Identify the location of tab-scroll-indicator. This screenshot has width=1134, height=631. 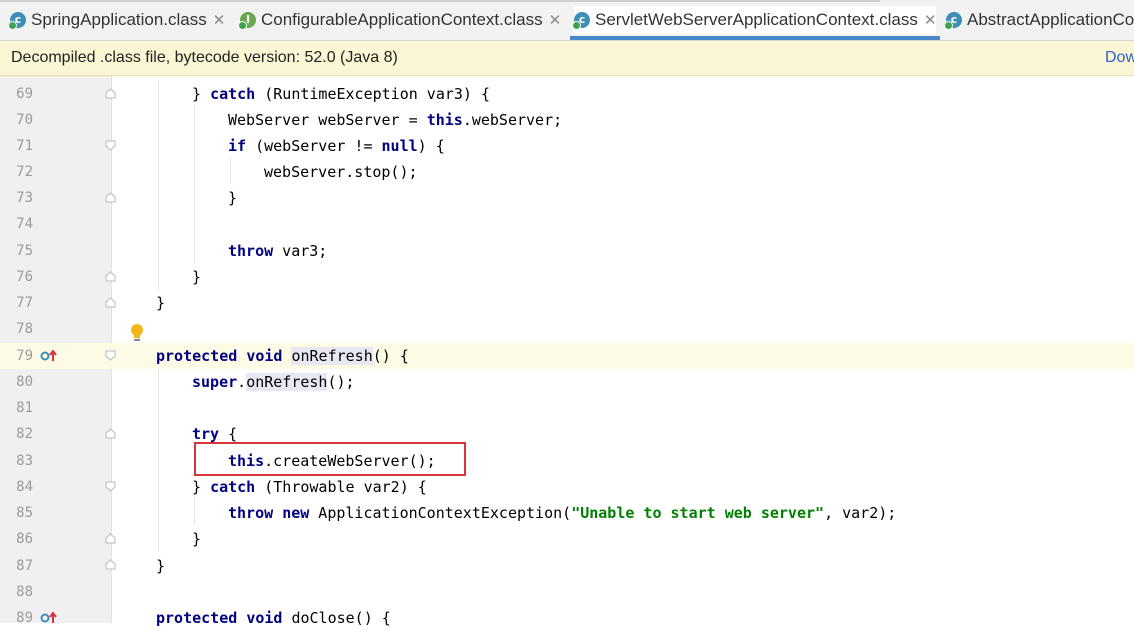
(440, 1).